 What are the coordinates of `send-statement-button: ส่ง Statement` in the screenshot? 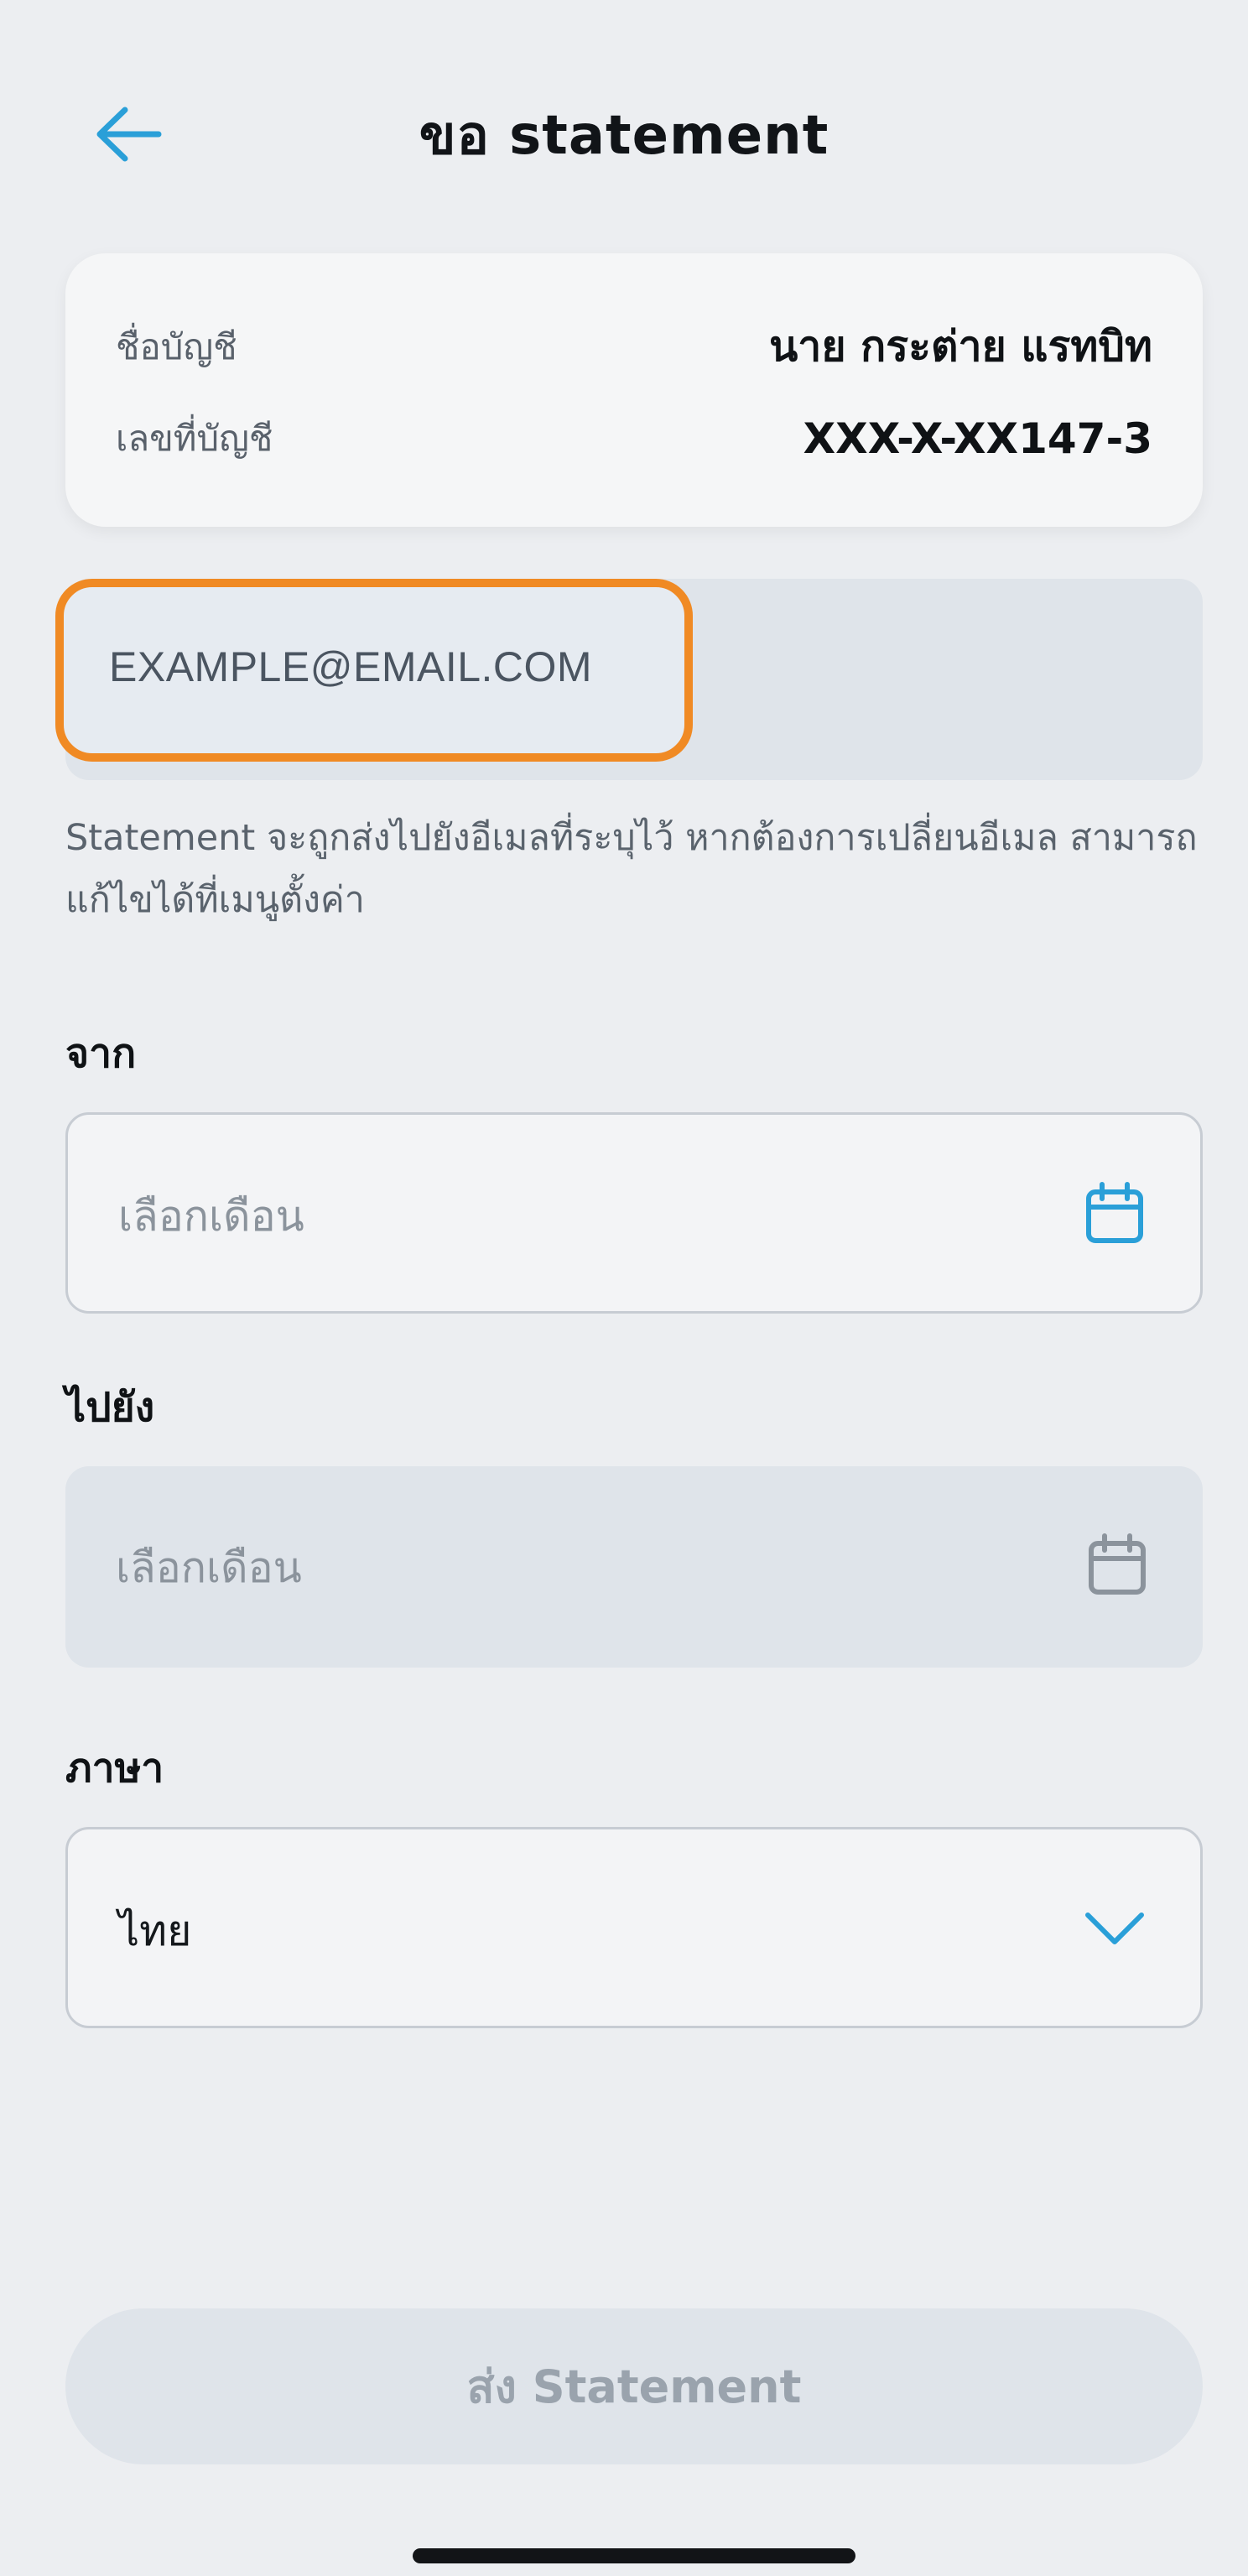 It's located at (634, 2386).